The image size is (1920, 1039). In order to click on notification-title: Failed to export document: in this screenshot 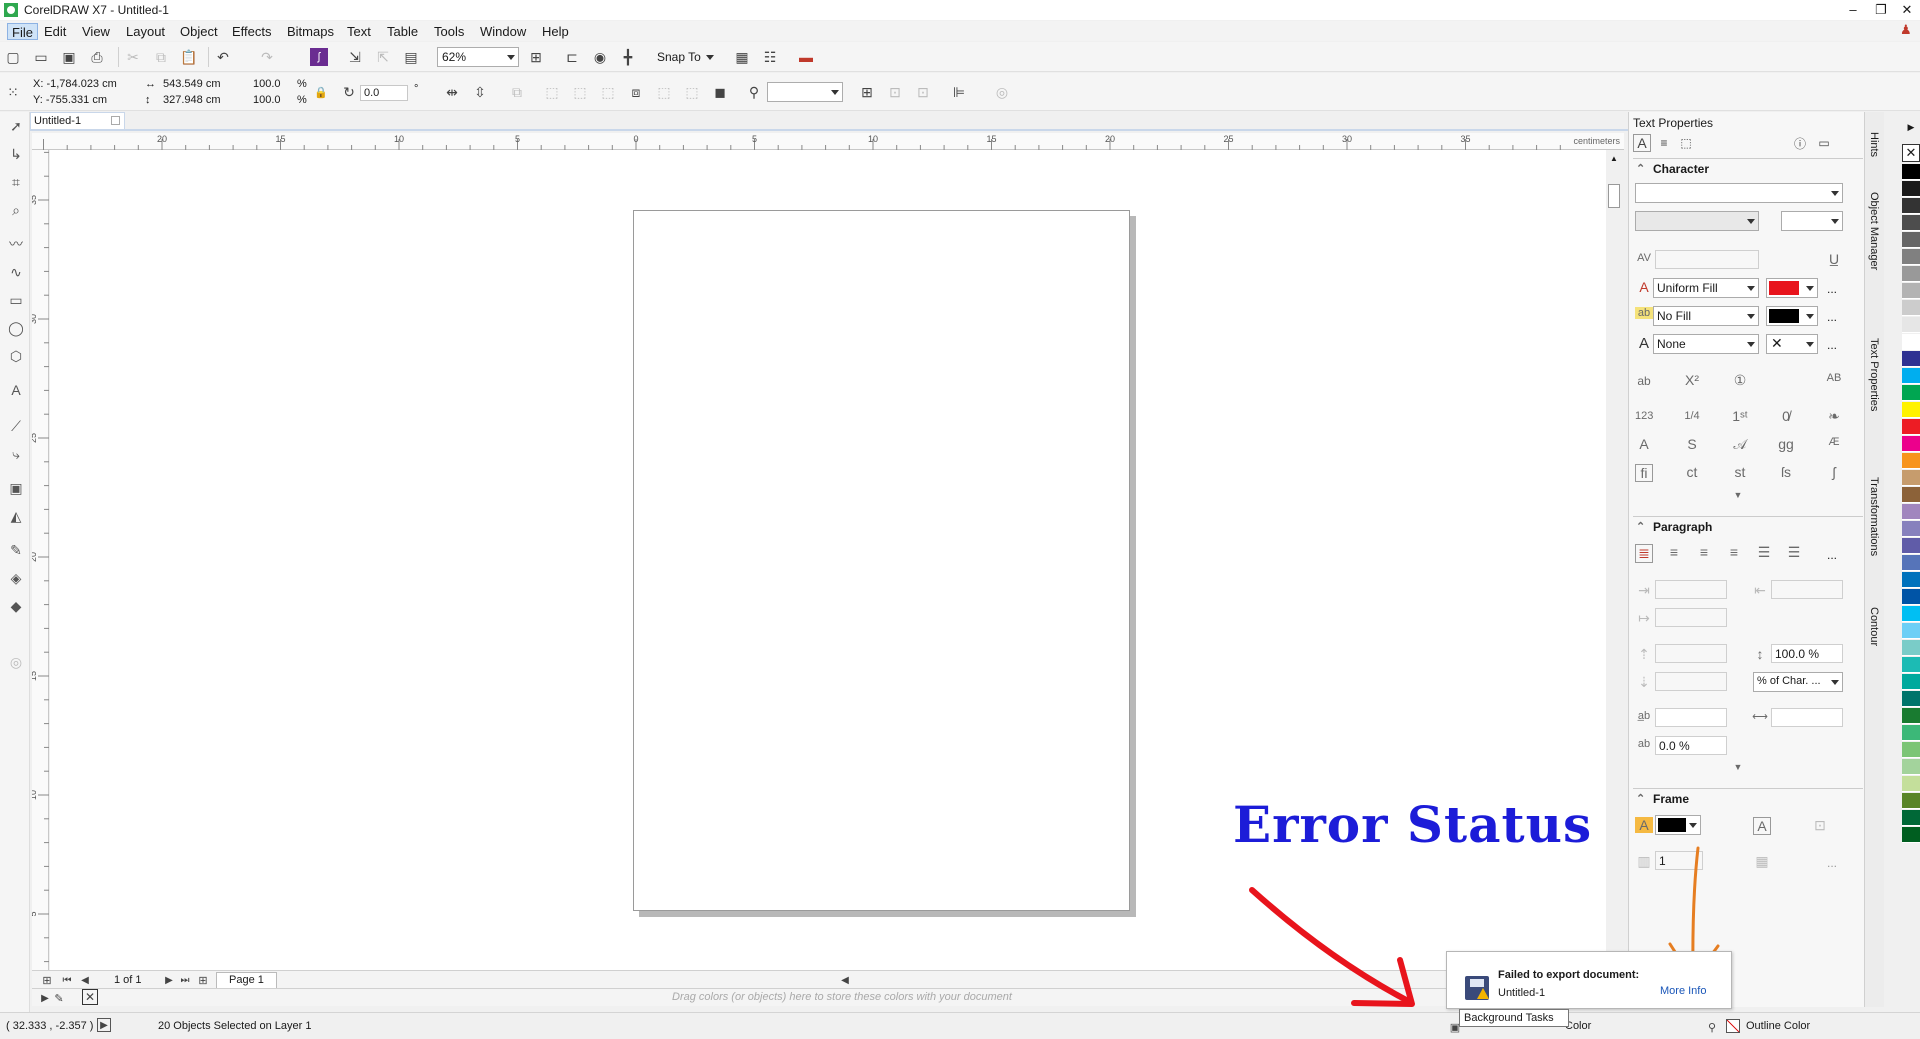, I will do `click(1569, 975)`.